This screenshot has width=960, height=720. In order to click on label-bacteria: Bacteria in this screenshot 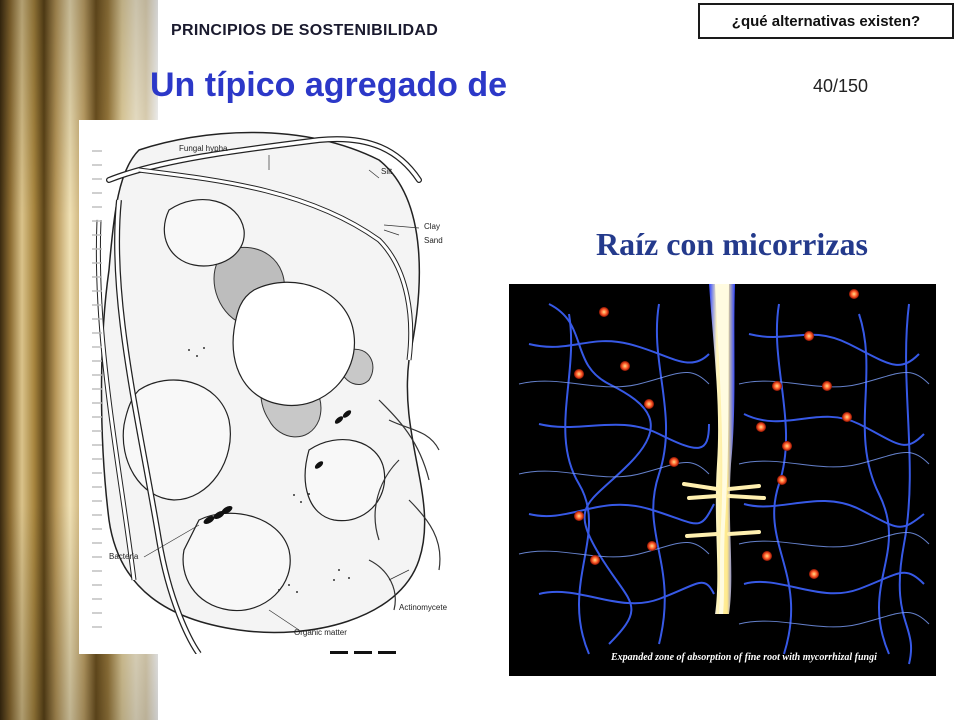, I will do `click(124, 556)`.